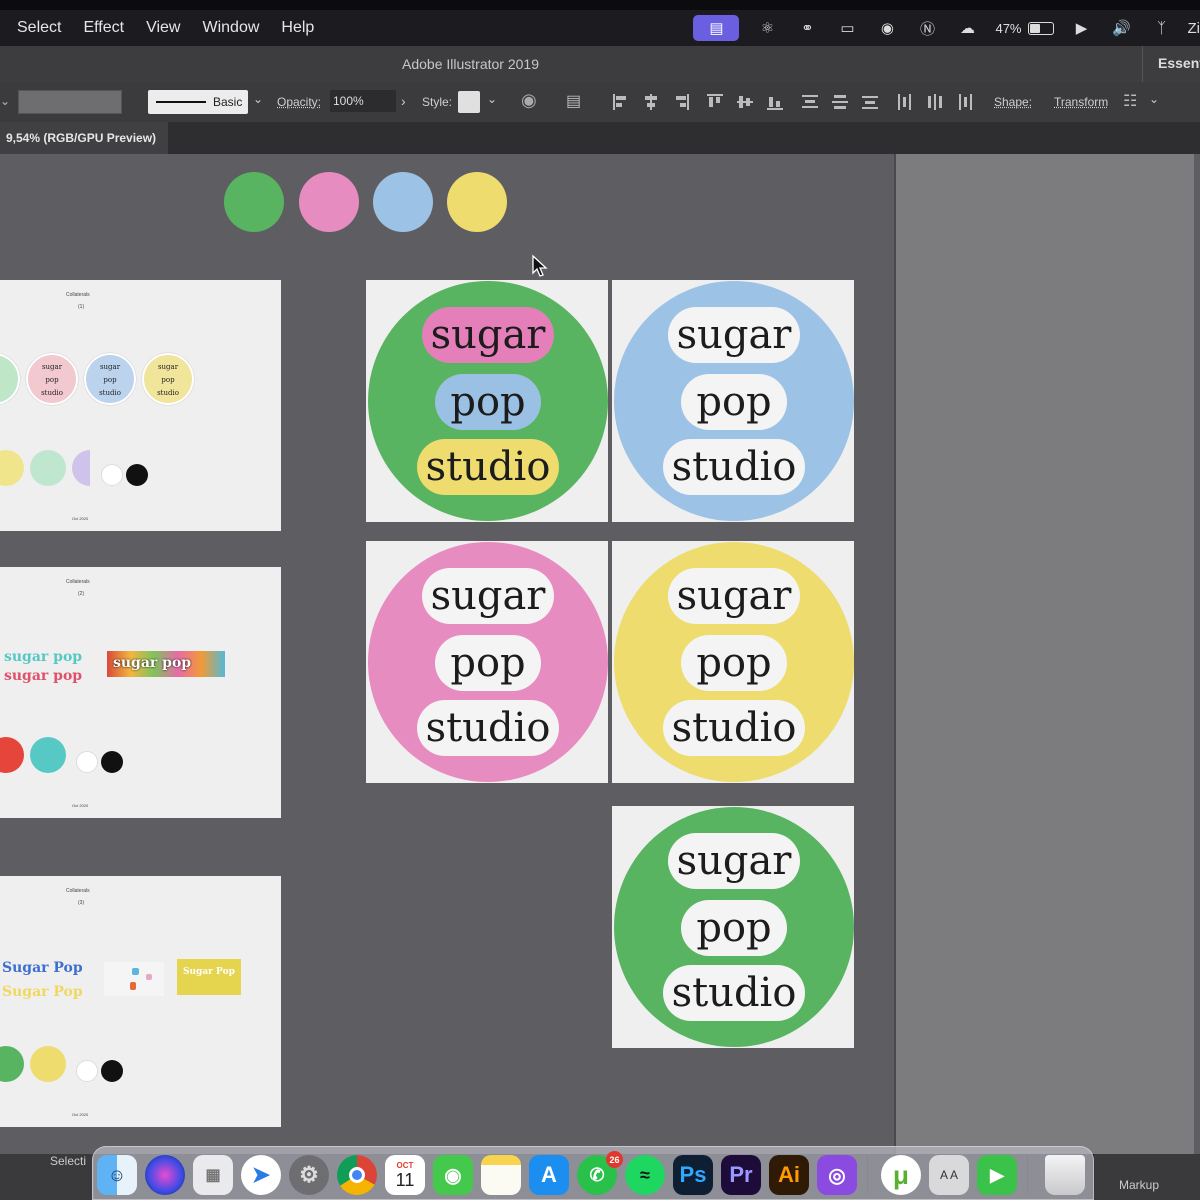 This screenshot has width=1200, height=1200. What do you see at coordinates (213, 1175) in the screenshot?
I see `launchpad-icon: ▦` at bounding box center [213, 1175].